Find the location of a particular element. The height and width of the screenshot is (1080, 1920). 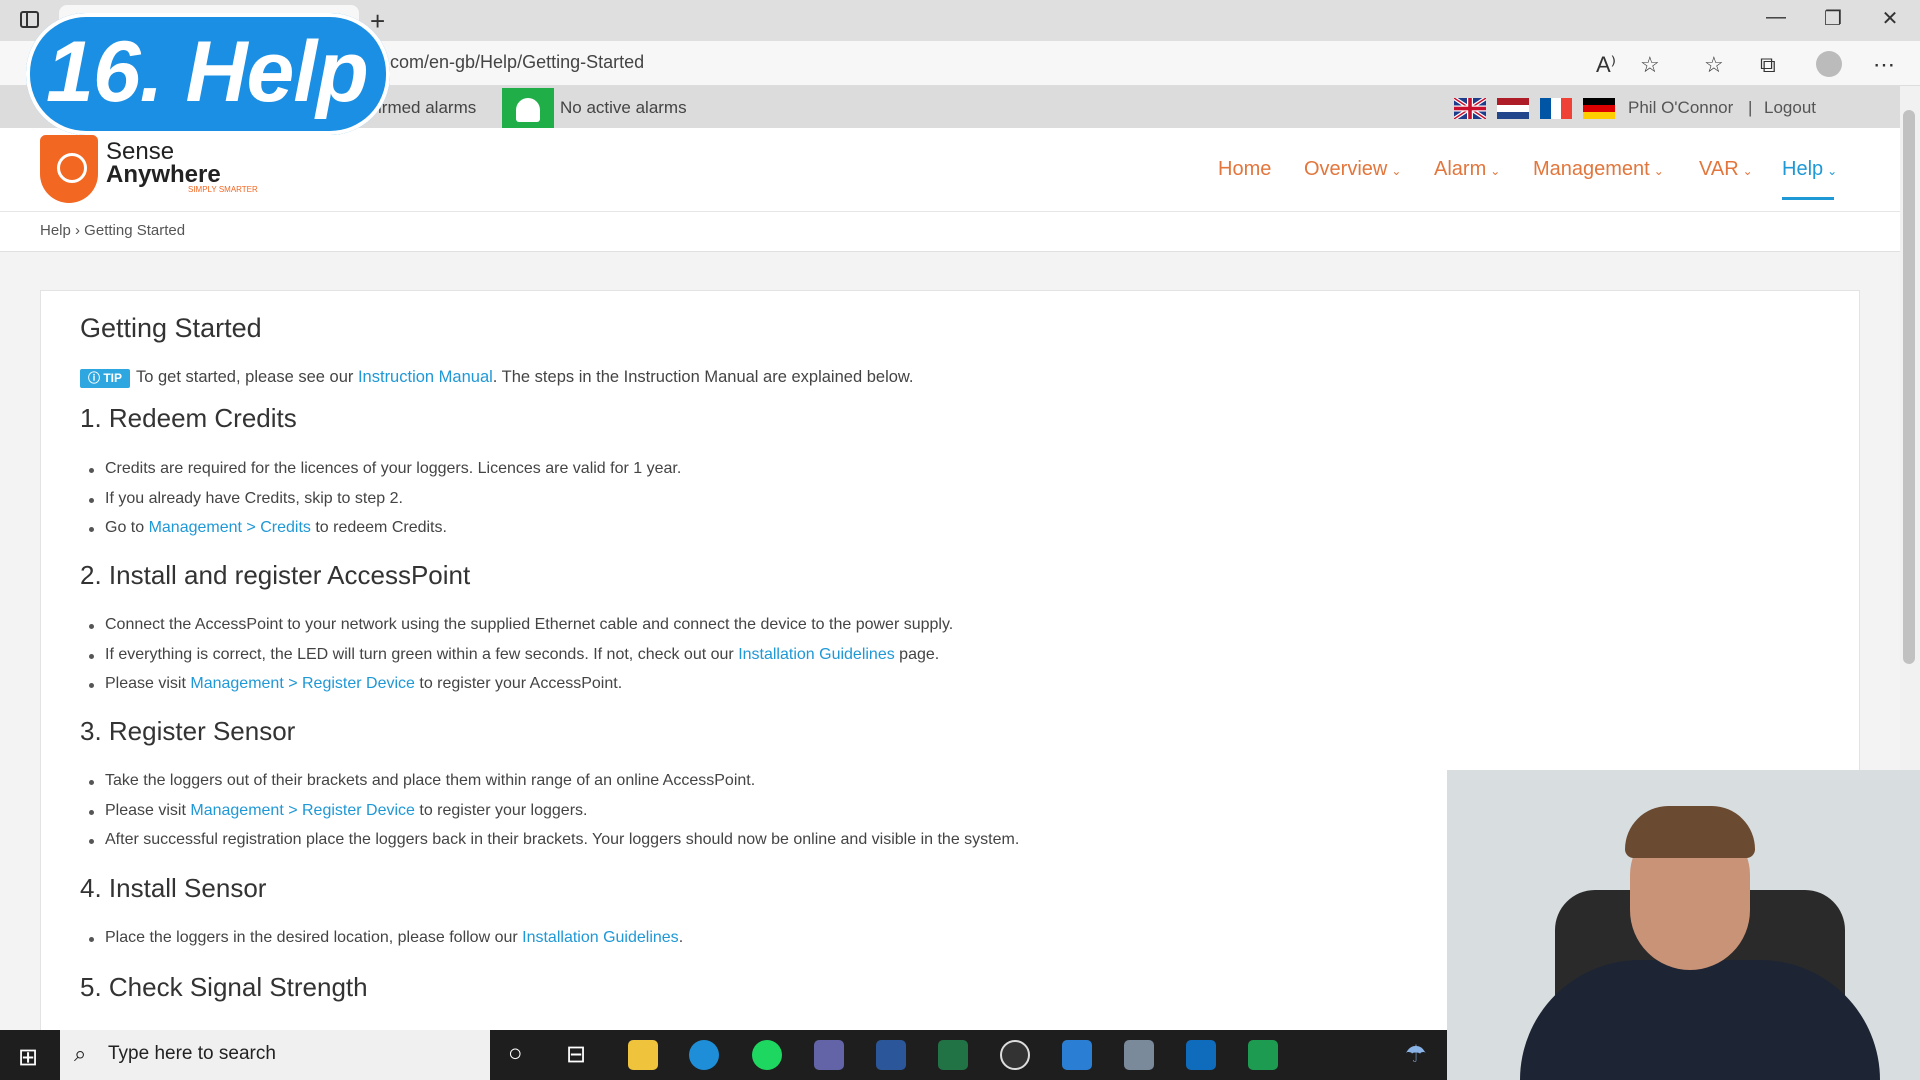

sheets-icon is located at coordinates (1263, 1055).